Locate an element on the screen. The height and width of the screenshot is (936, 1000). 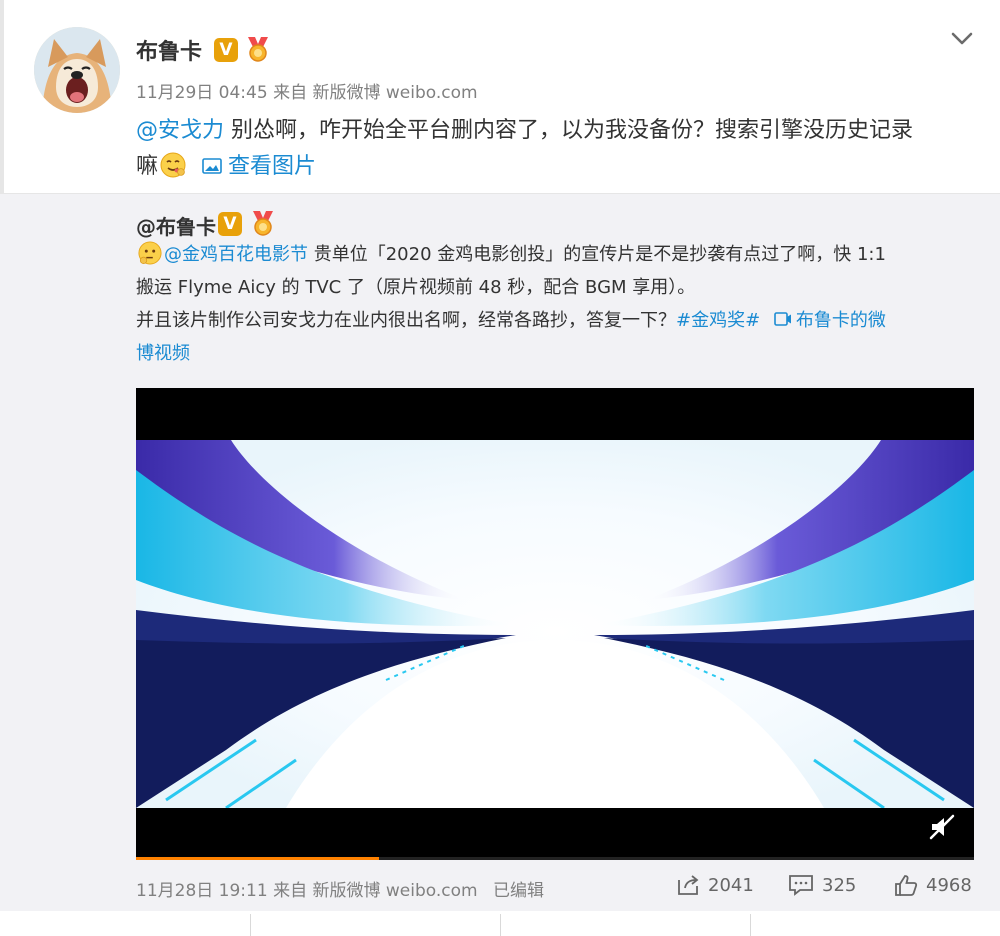
repost-text-line1: 贵单位「2020 金鸡电影创投」的宣传片是不是抄袭有点过了啊，快 1:1 is located at coordinates (597, 254).